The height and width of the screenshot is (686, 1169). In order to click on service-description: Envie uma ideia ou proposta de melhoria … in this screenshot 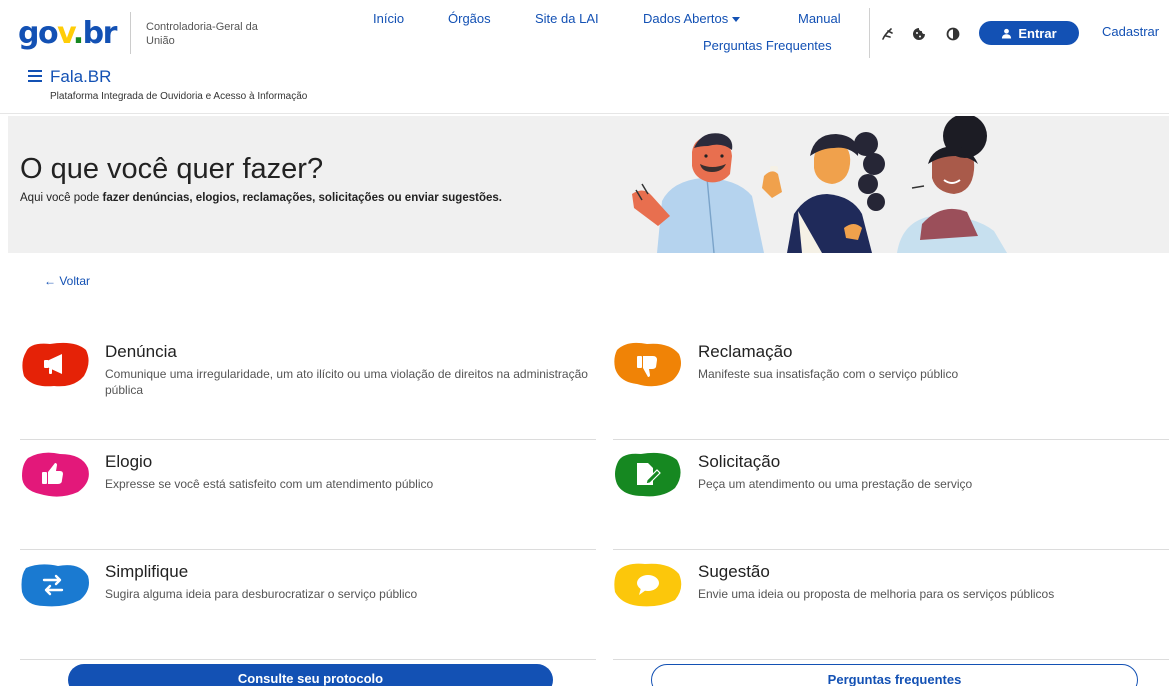, I will do `click(876, 594)`.